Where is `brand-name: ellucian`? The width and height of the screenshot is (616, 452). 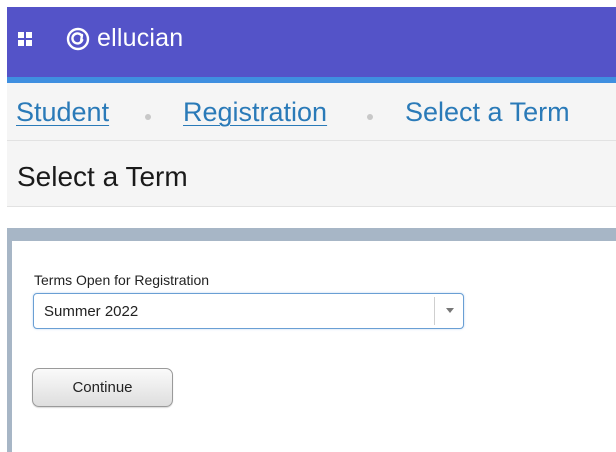 brand-name: ellucian is located at coordinates (140, 38).